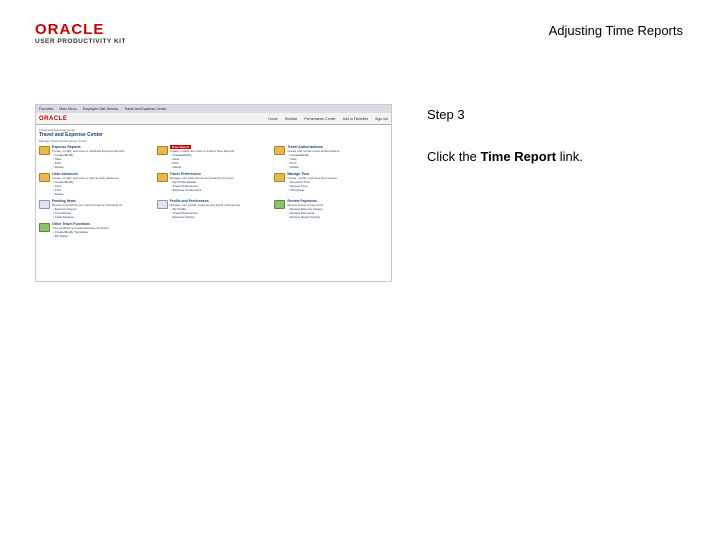 This screenshot has height=540, width=720. Describe the element at coordinates (337, 217) in the screenshot. I see `card-link: Review Report Activity` at that location.